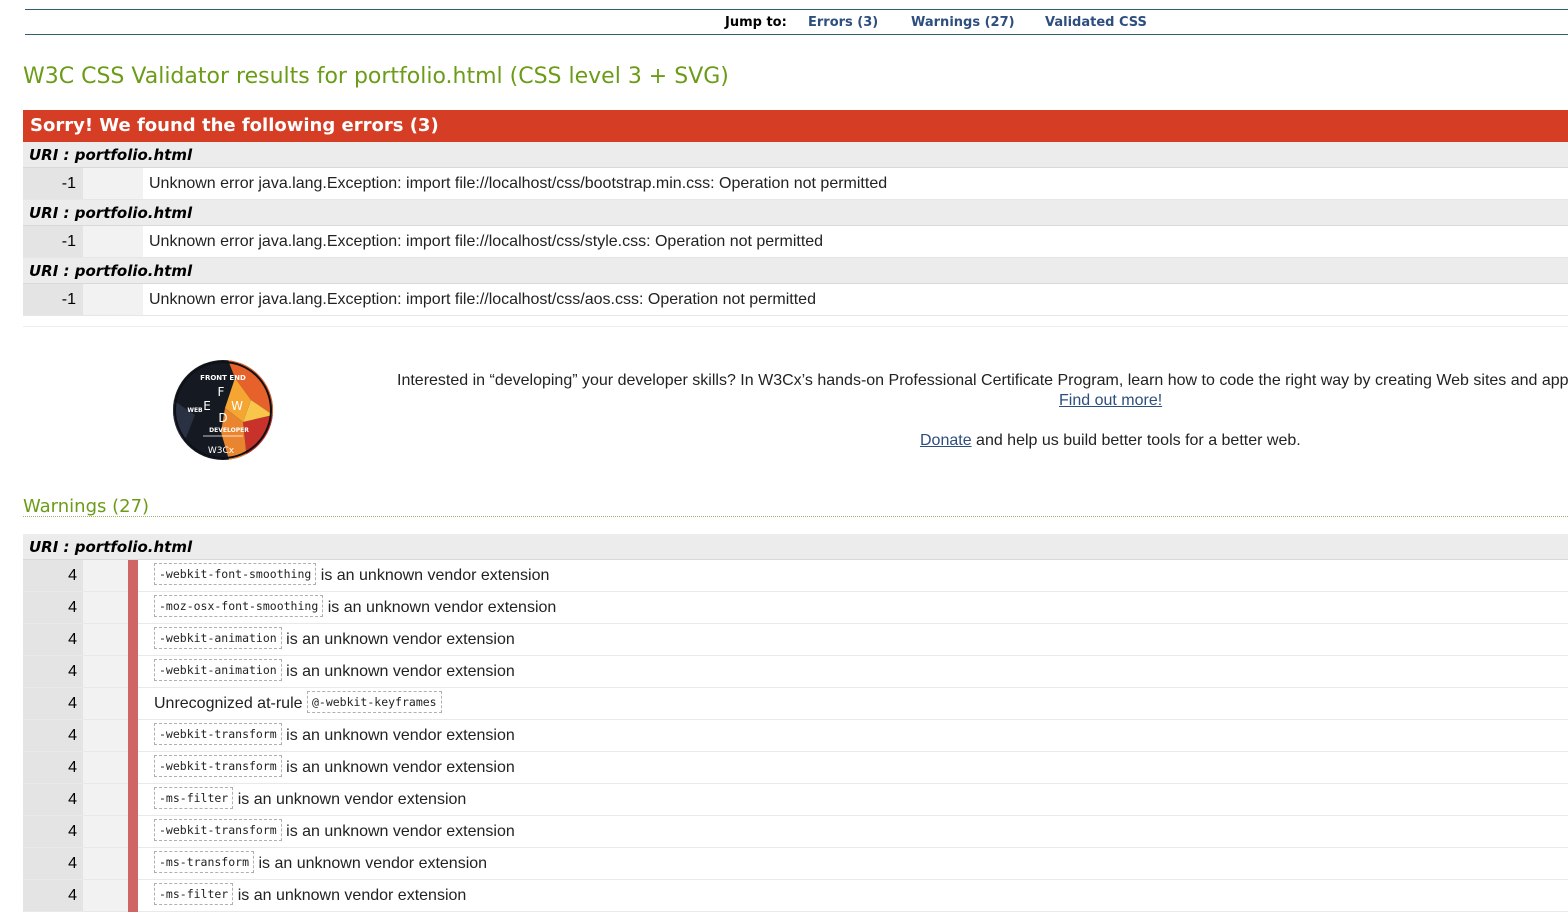 Image resolution: width=1568 pixels, height=920 pixels. I want to click on jump-errors-link: Errors (3), so click(843, 22).